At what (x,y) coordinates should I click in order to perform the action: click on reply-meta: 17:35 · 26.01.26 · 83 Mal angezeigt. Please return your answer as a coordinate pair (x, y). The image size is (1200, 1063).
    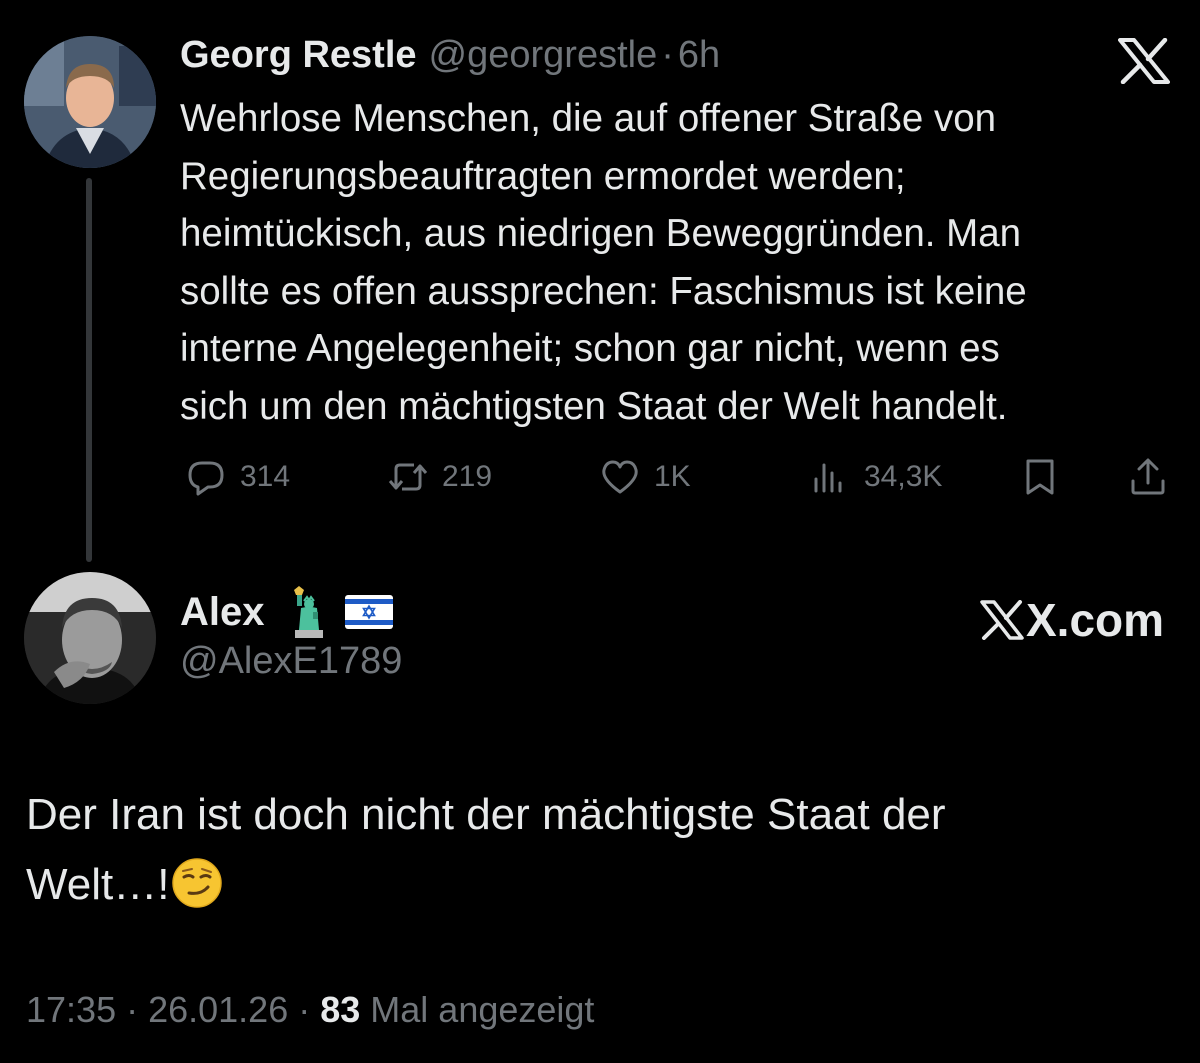
    Looking at the image, I should click on (310, 1010).